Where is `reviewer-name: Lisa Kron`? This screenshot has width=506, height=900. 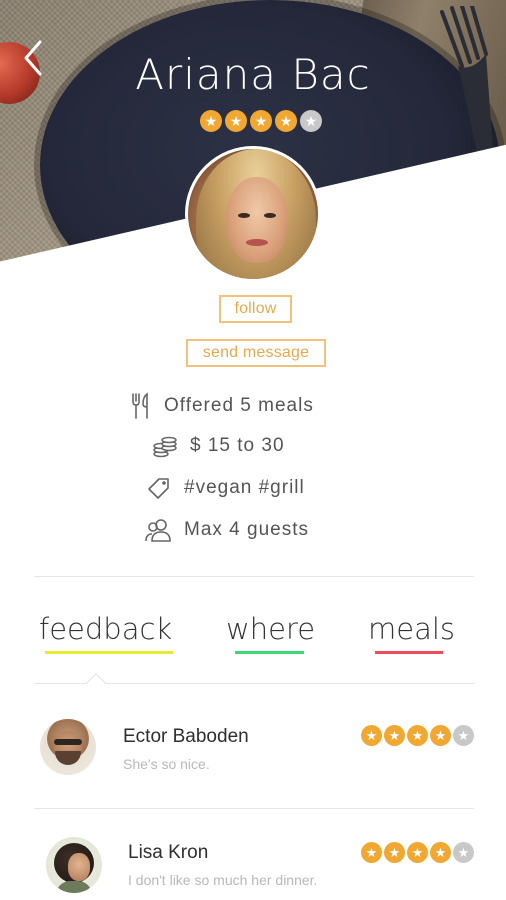 reviewer-name: Lisa Kron is located at coordinates (168, 852).